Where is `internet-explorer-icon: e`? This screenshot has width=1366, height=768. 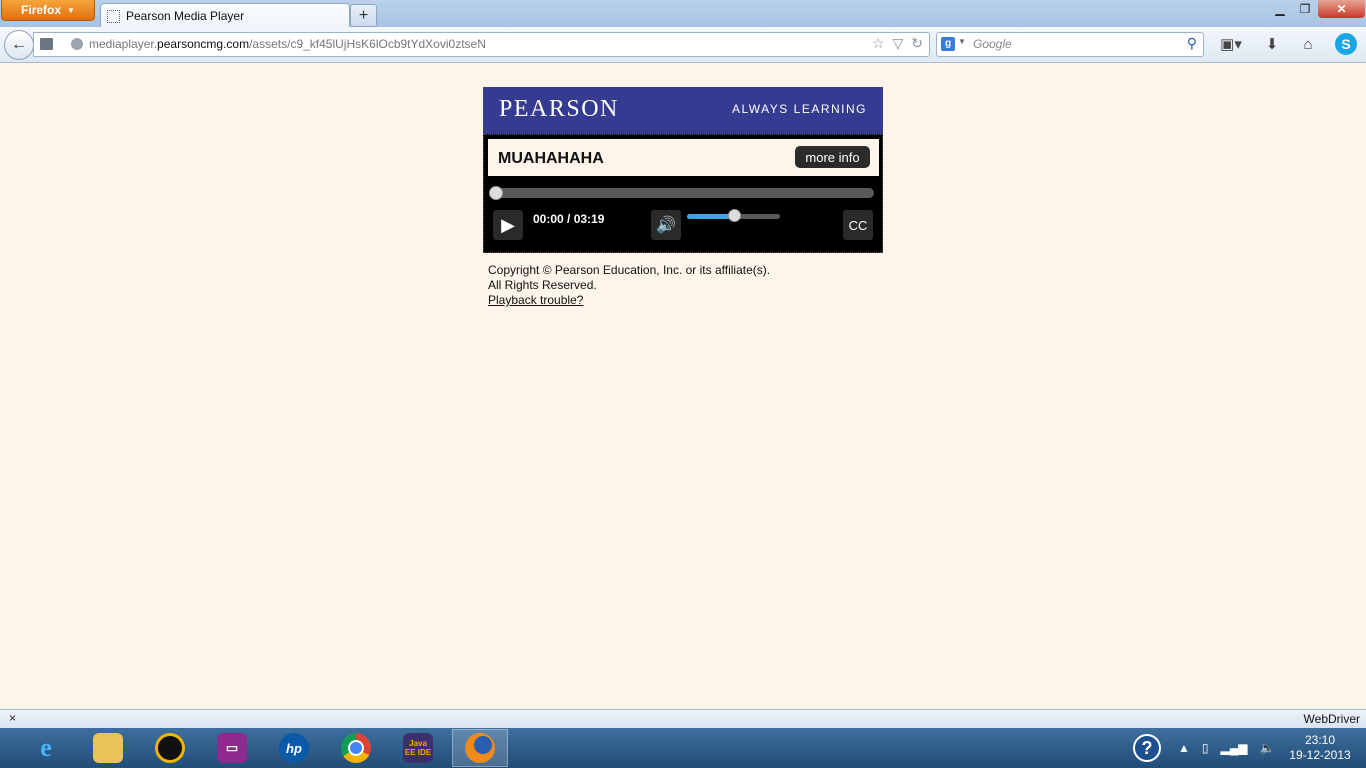
internet-explorer-icon: e is located at coordinates (46, 747).